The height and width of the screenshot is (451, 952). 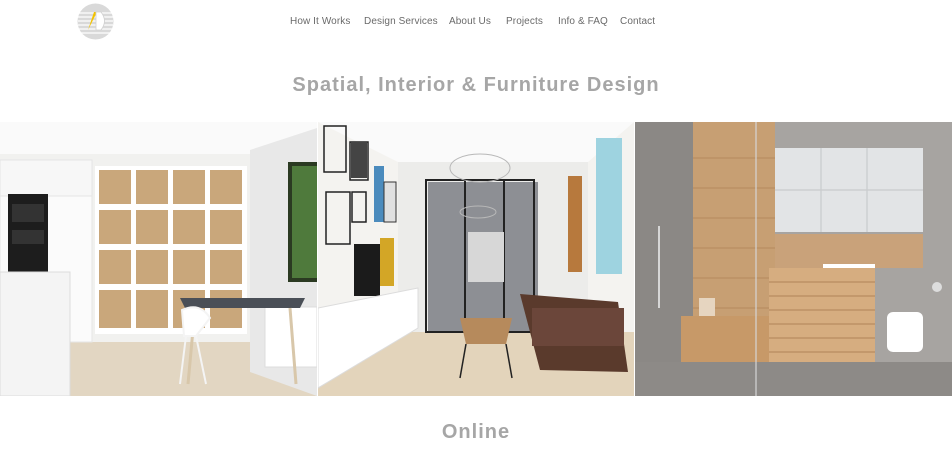 What do you see at coordinates (476, 432) in the screenshot?
I see `section-title: Online` at bounding box center [476, 432].